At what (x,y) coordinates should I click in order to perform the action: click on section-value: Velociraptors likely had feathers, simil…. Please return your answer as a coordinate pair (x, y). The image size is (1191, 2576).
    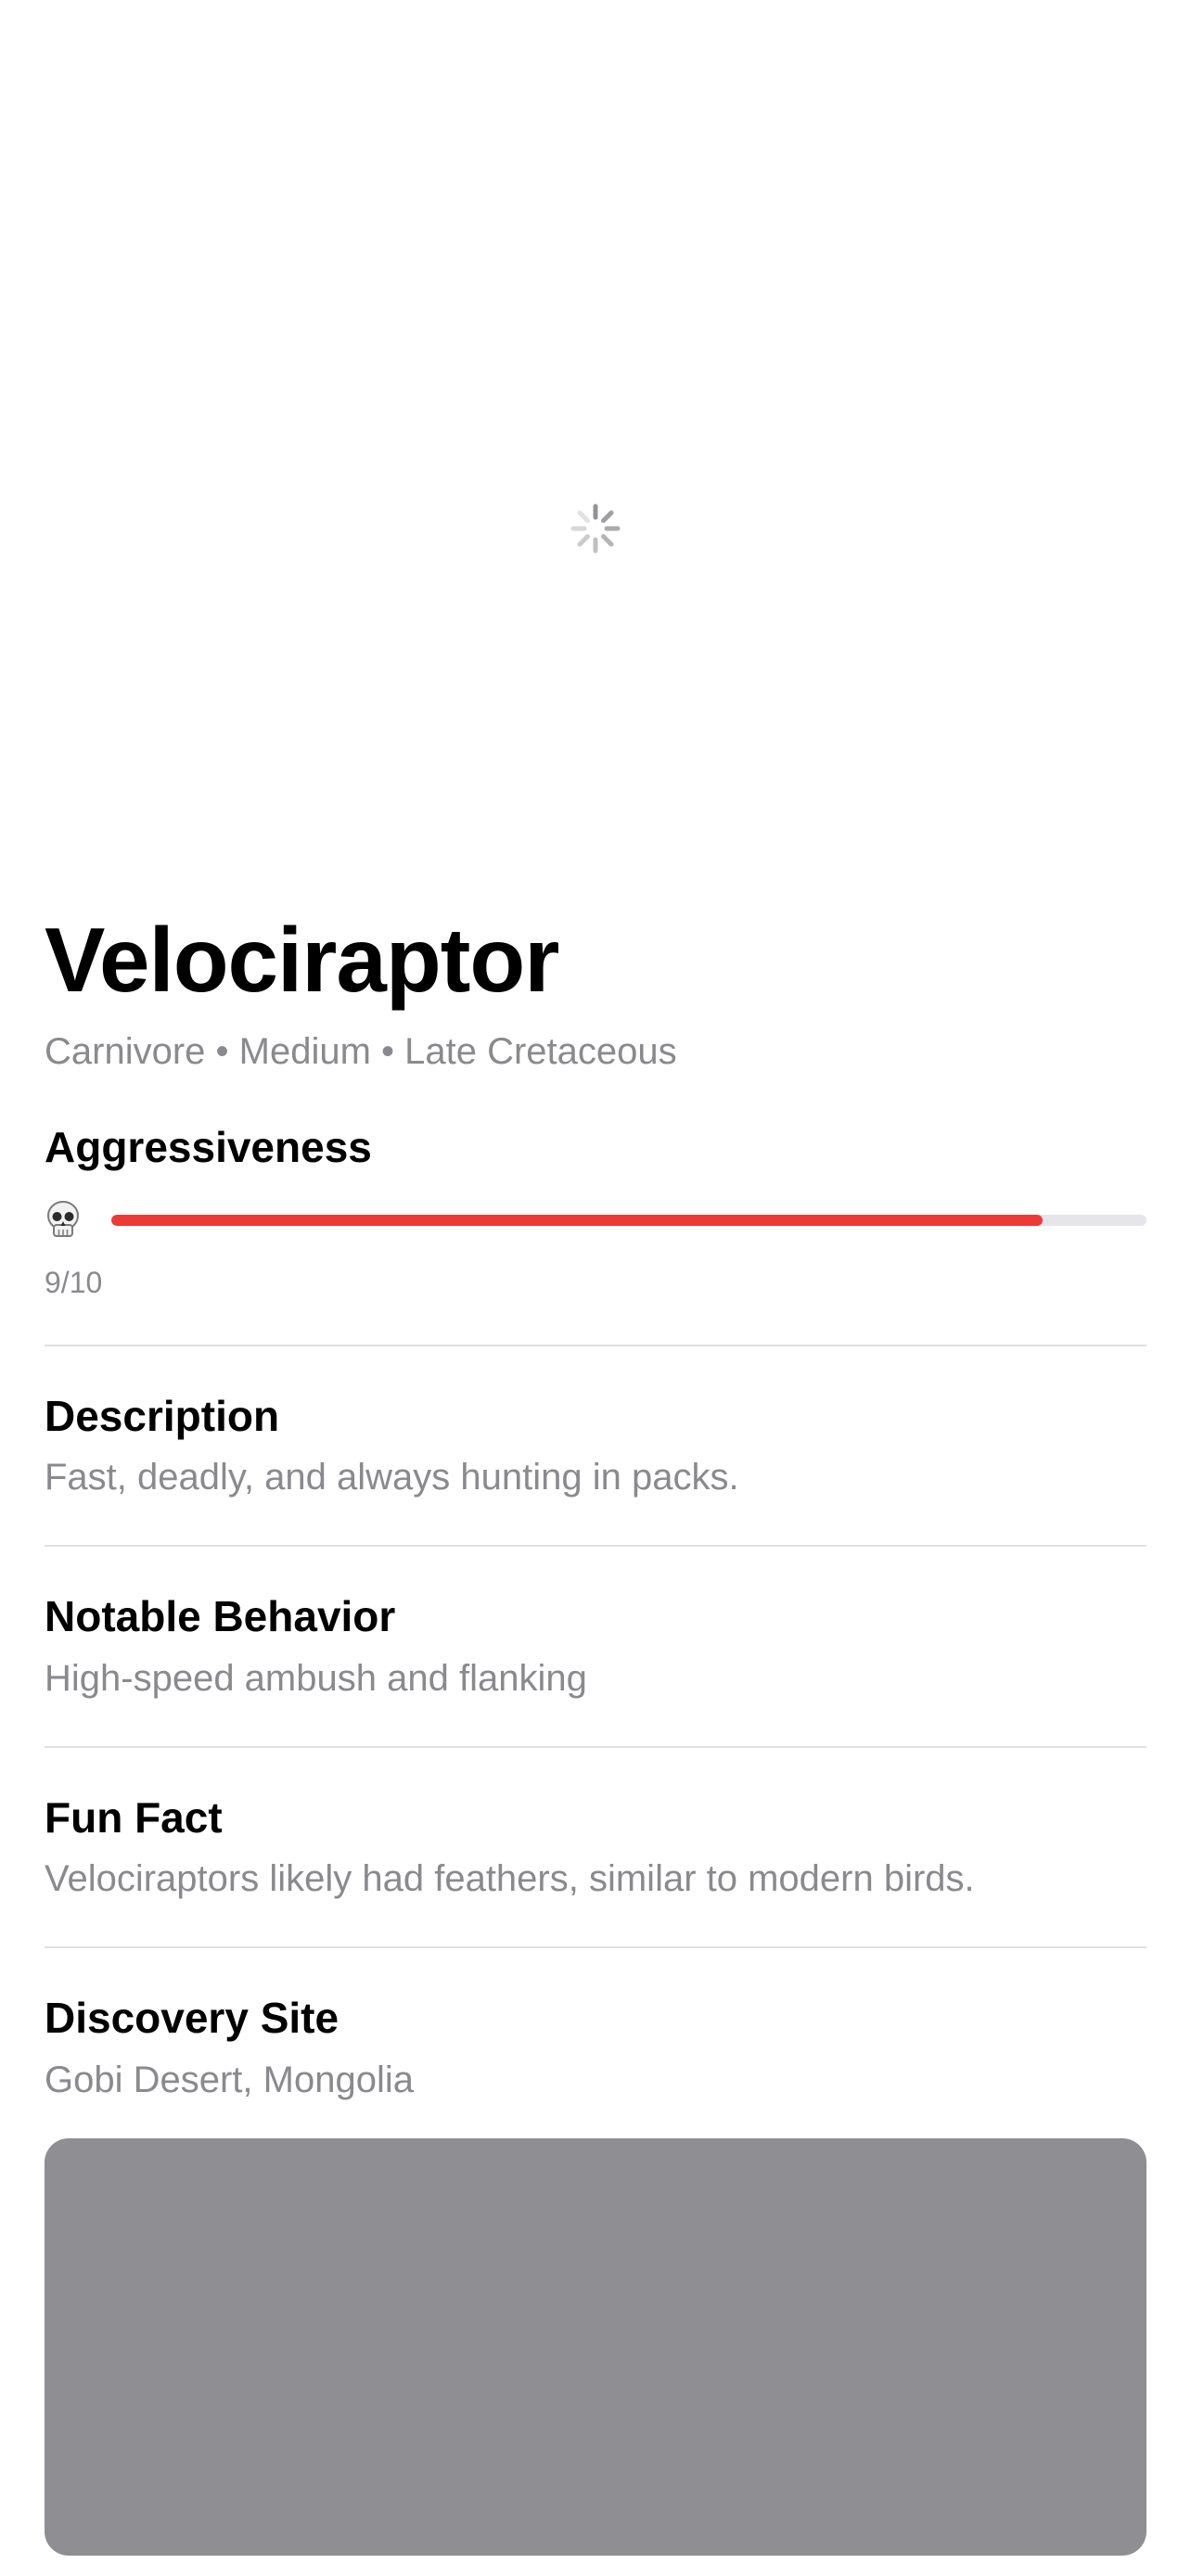
    Looking at the image, I should click on (510, 1879).